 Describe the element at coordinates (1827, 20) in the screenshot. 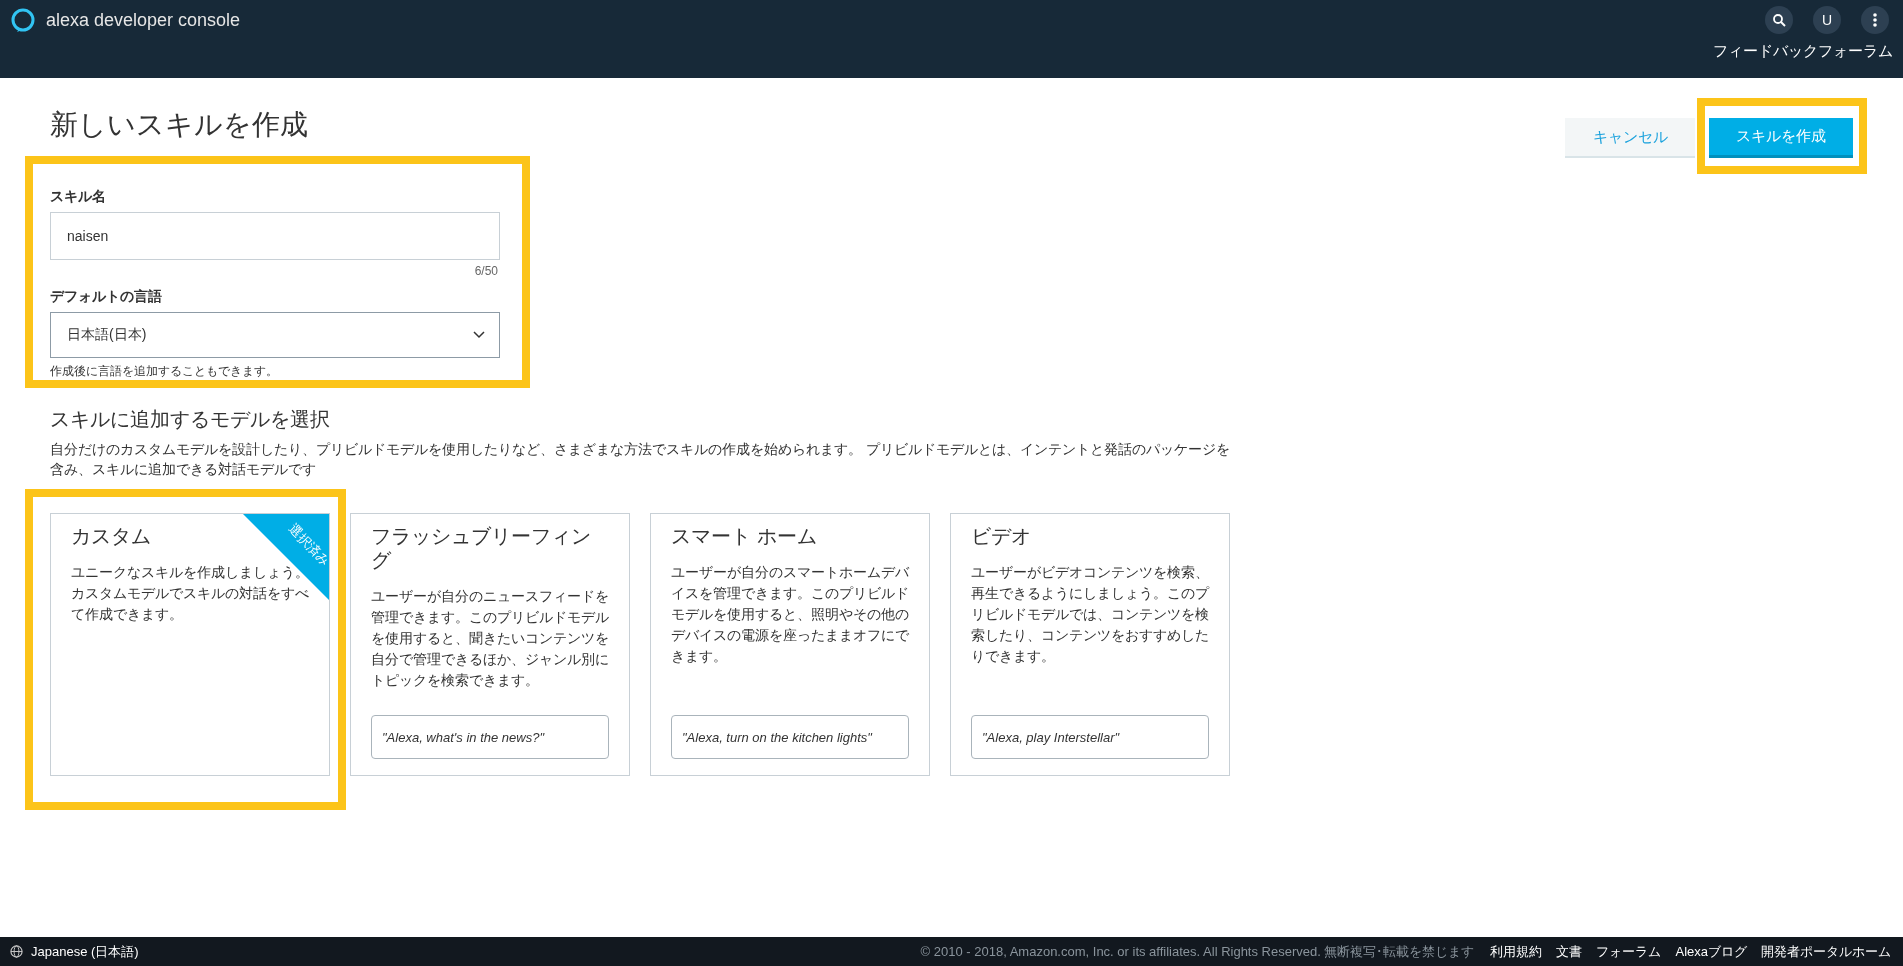

I see `user-avatar: U` at that location.